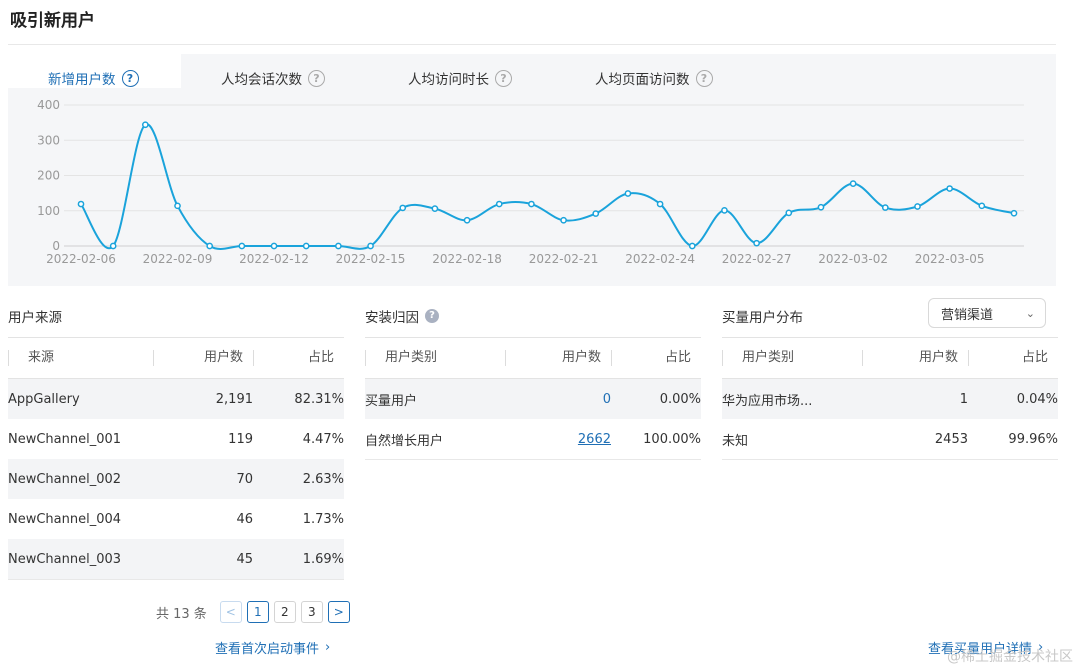 The width and height of the screenshot is (1081, 671). Describe the element at coordinates (203, 559) in the screenshot. I see `user-count: 45` at that location.